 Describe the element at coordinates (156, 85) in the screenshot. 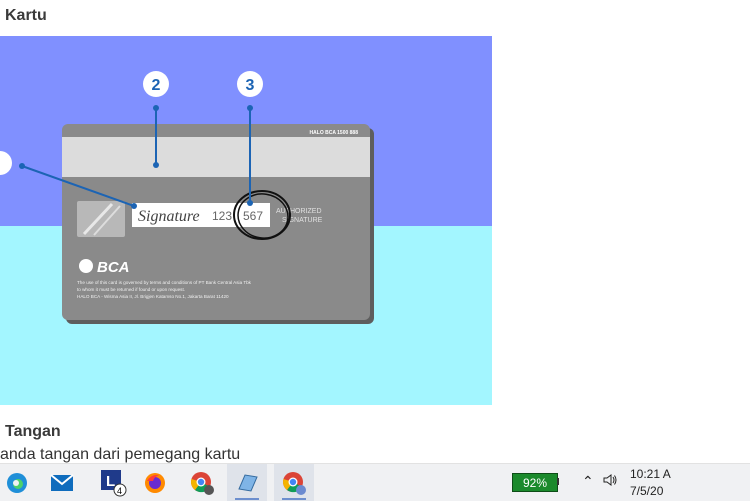

I see `callout-number-2: 2` at that location.